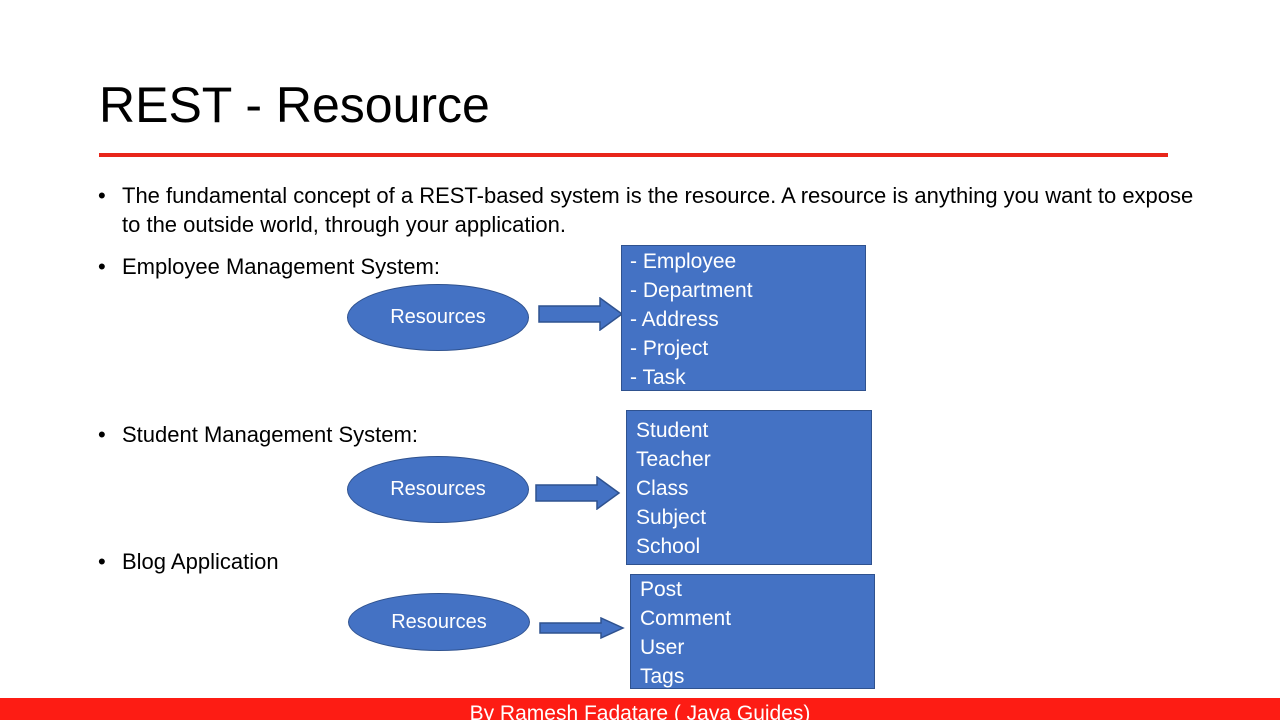  I want to click on resource-item: - Project, so click(669, 348).